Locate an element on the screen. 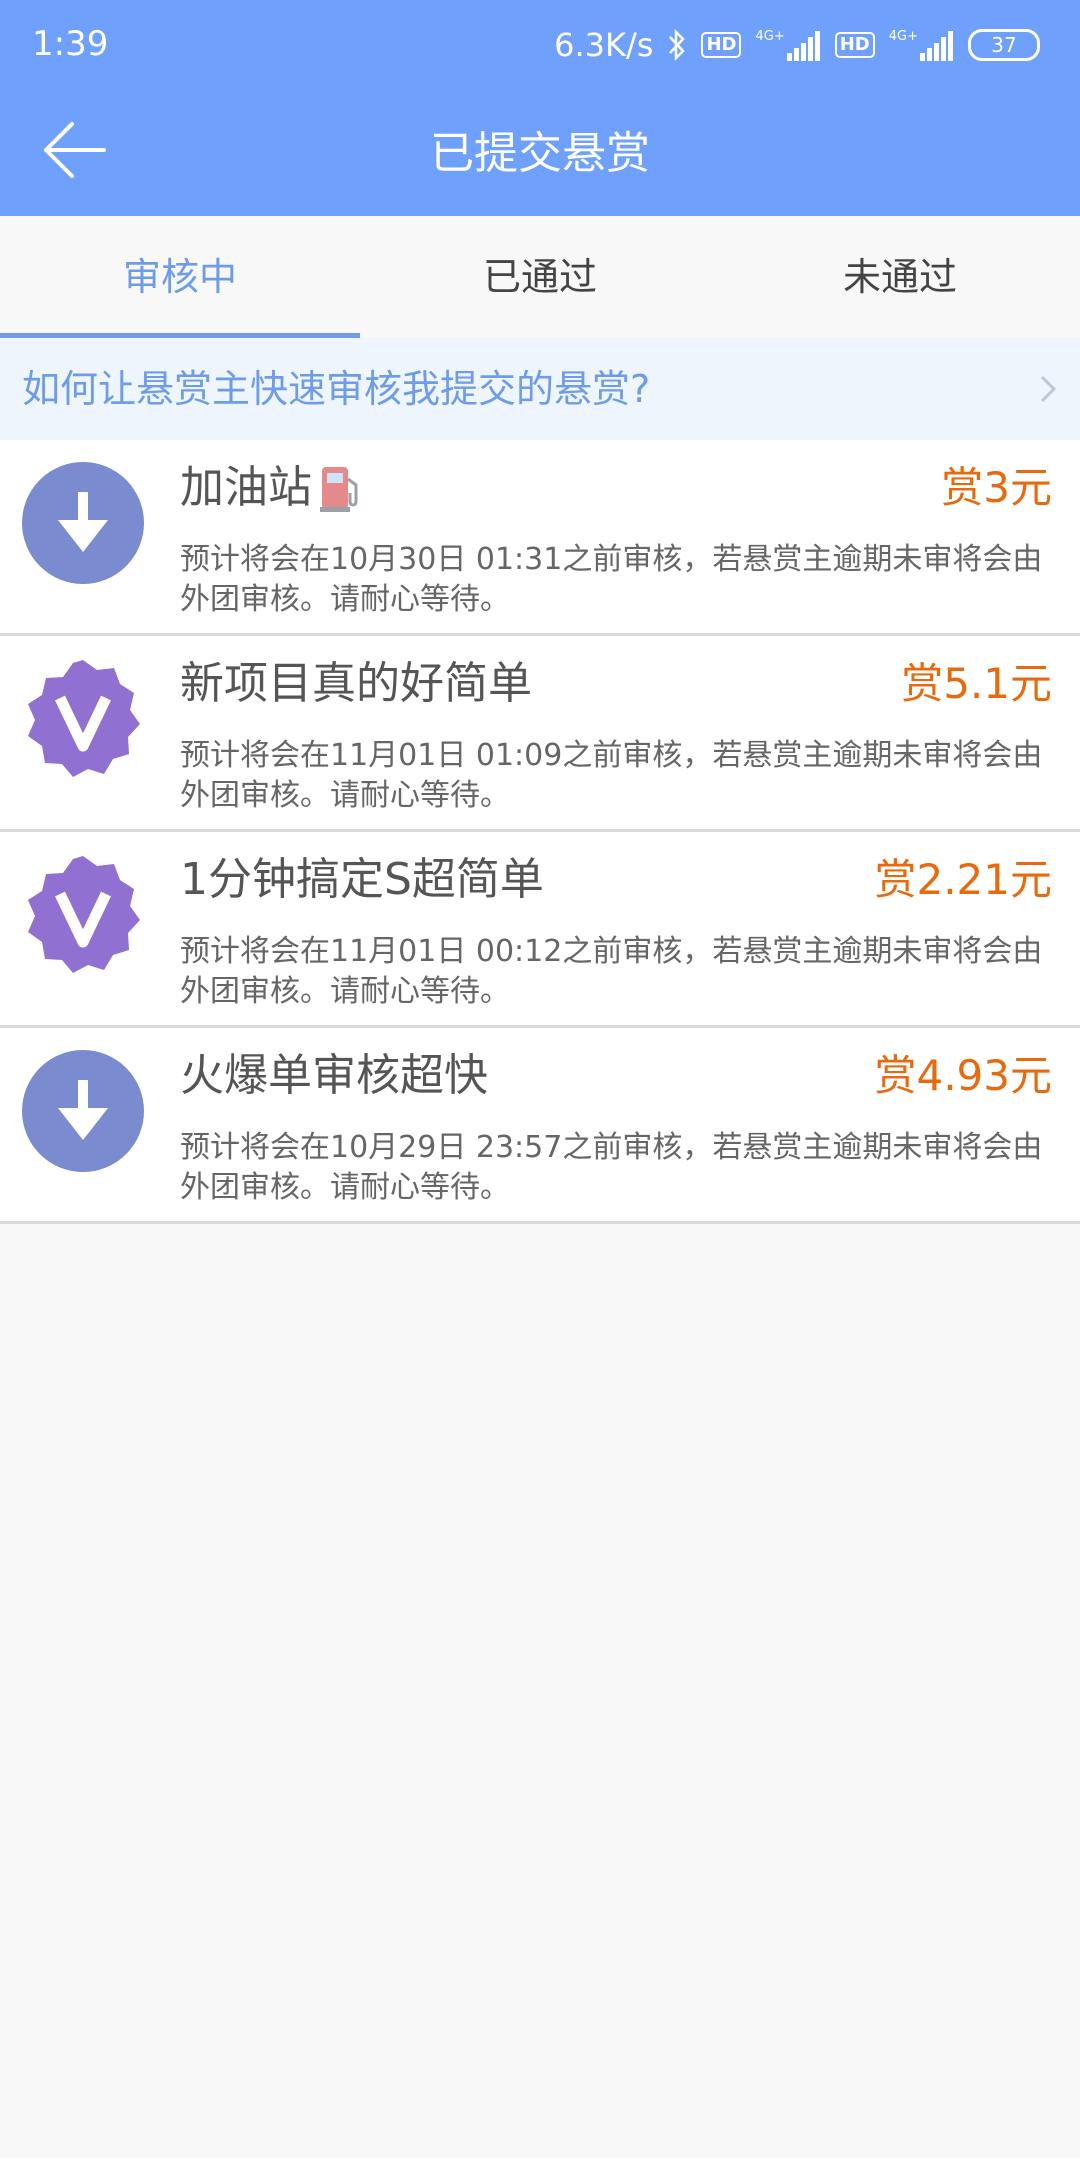 Image resolution: width=1080 pixels, height=2158 pixels. item-title: 火爆单审核超快 is located at coordinates (334, 1075).